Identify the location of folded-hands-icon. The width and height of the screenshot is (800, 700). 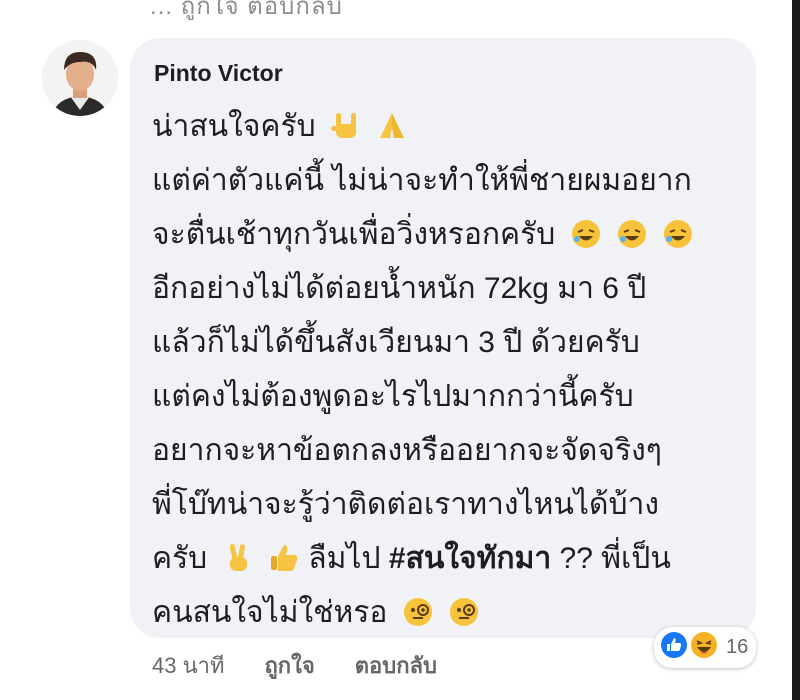
(392, 126).